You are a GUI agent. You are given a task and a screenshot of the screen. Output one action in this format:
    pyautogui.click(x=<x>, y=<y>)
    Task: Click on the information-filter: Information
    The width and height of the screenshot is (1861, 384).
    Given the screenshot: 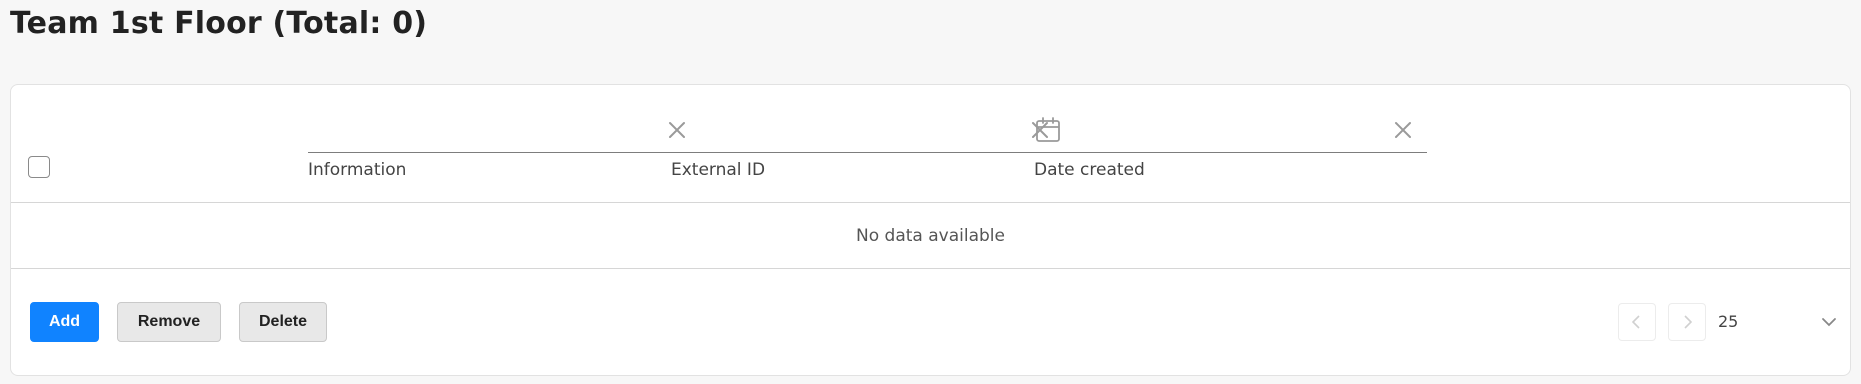 What is the action you would take?
    pyautogui.click(x=504, y=143)
    